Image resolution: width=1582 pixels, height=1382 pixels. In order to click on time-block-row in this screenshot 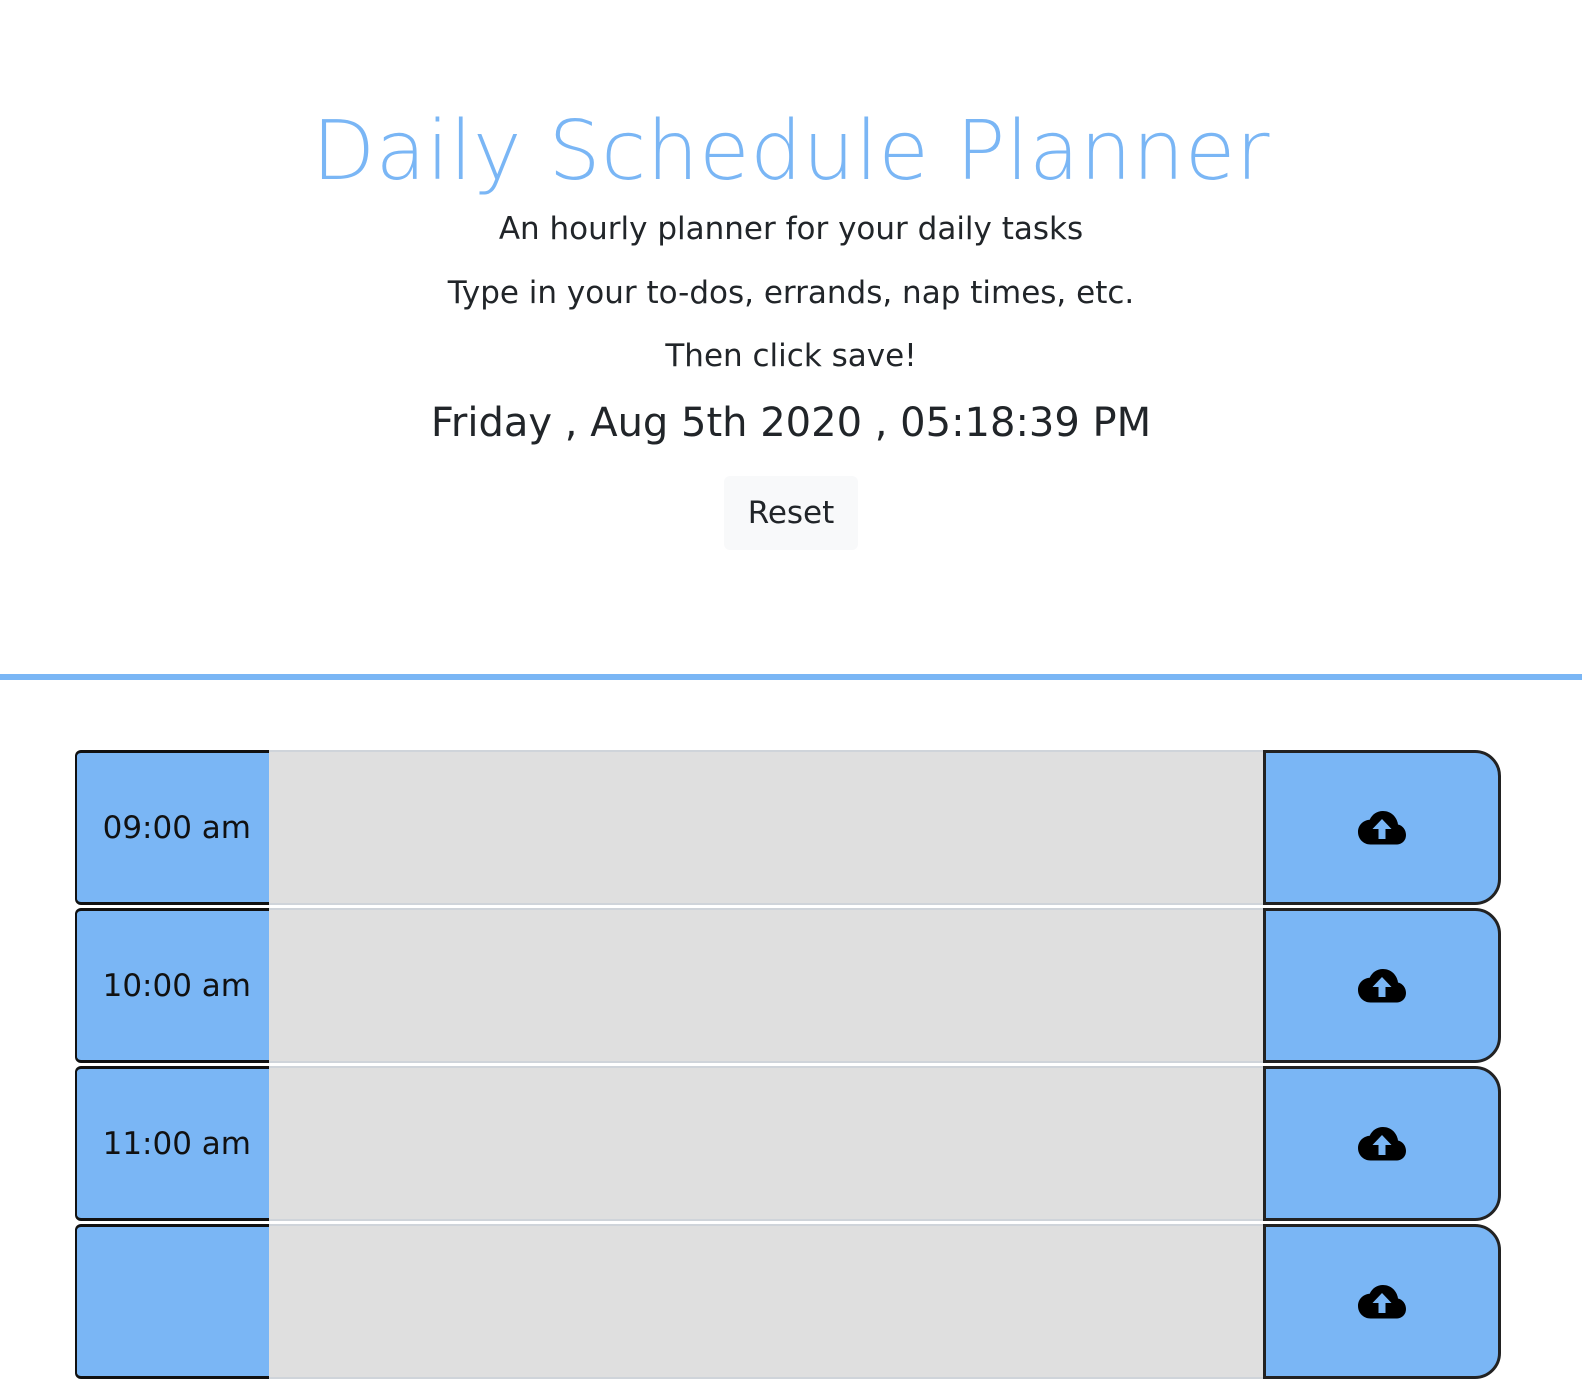, I will do `click(788, 1301)`.